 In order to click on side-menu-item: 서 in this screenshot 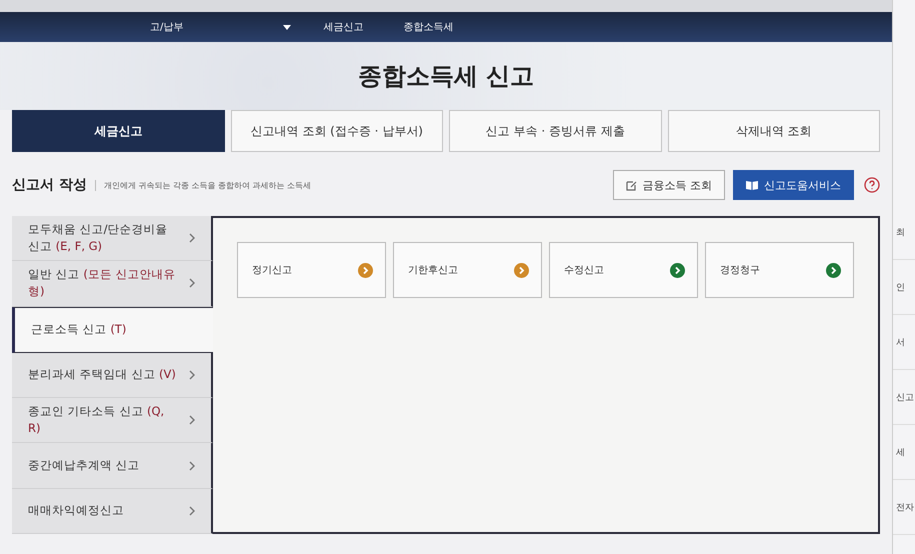, I will do `click(904, 342)`.